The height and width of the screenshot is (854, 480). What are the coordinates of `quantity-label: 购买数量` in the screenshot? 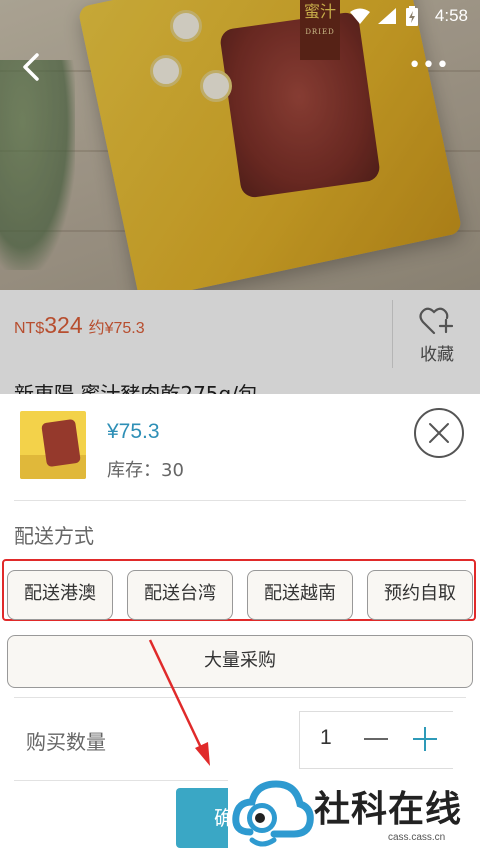 It's located at (66, 742).